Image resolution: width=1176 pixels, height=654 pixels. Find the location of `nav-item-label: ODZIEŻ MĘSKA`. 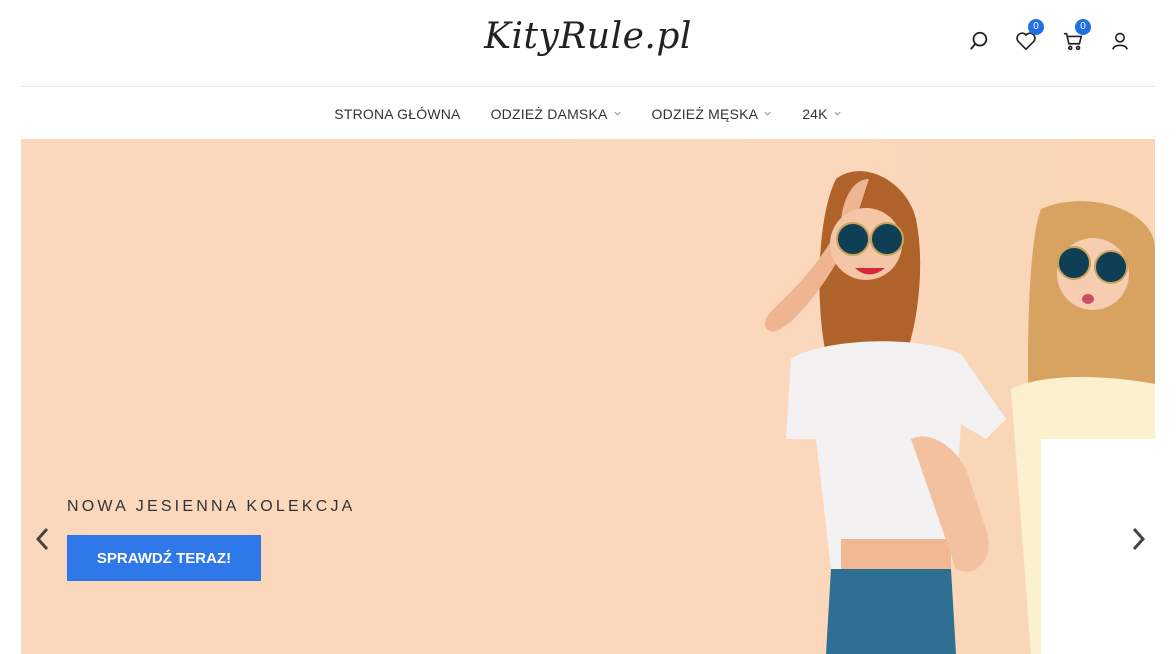

nav-item-label: ODZIEŻ MĘSKA is located at coordinates (705, 113).